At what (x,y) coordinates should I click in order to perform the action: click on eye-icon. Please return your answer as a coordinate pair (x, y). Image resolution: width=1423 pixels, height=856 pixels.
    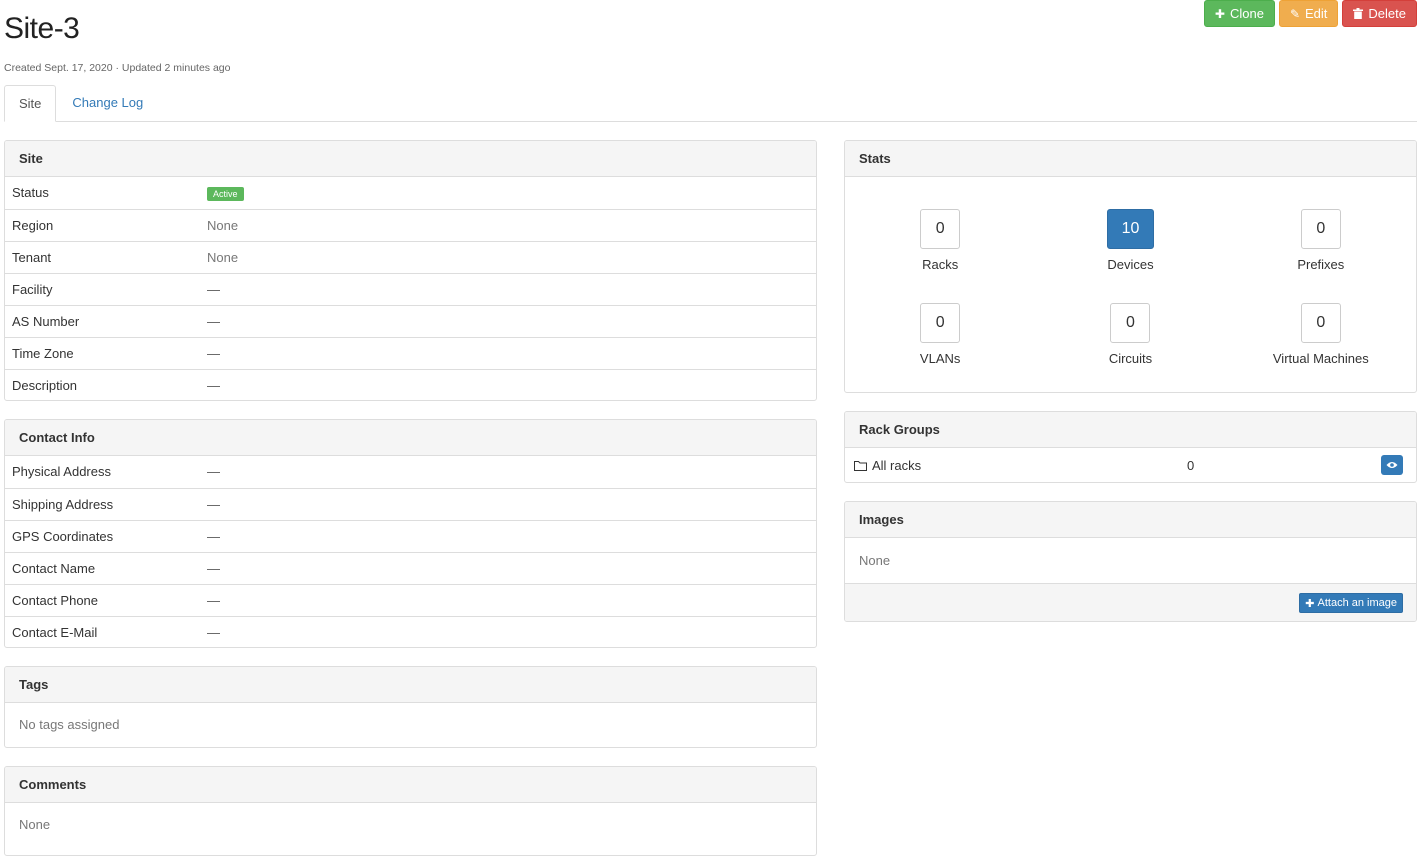
    Looking at the image, I should click on (1392, 465).